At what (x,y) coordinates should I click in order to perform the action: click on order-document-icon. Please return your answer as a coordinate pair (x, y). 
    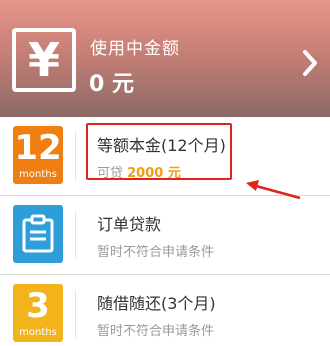
    Looking at the image, I should click on (38, 234).